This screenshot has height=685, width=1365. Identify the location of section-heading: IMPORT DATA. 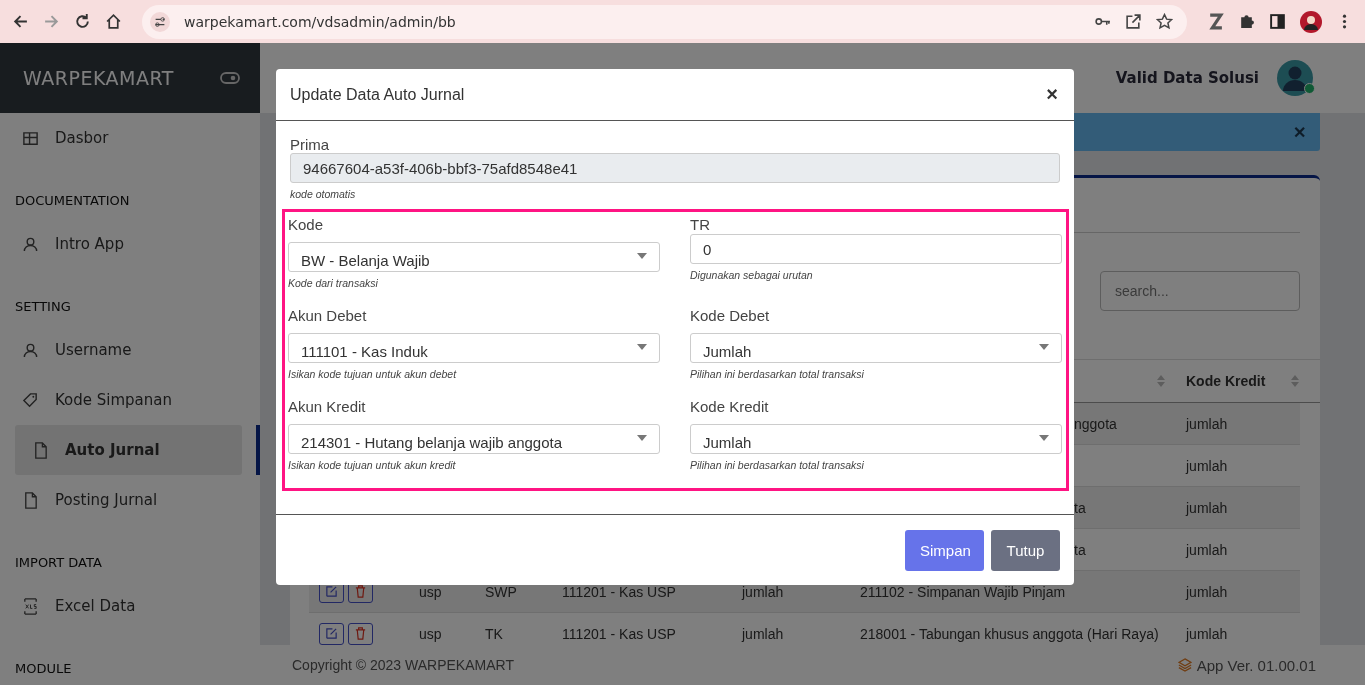
(59, 563).